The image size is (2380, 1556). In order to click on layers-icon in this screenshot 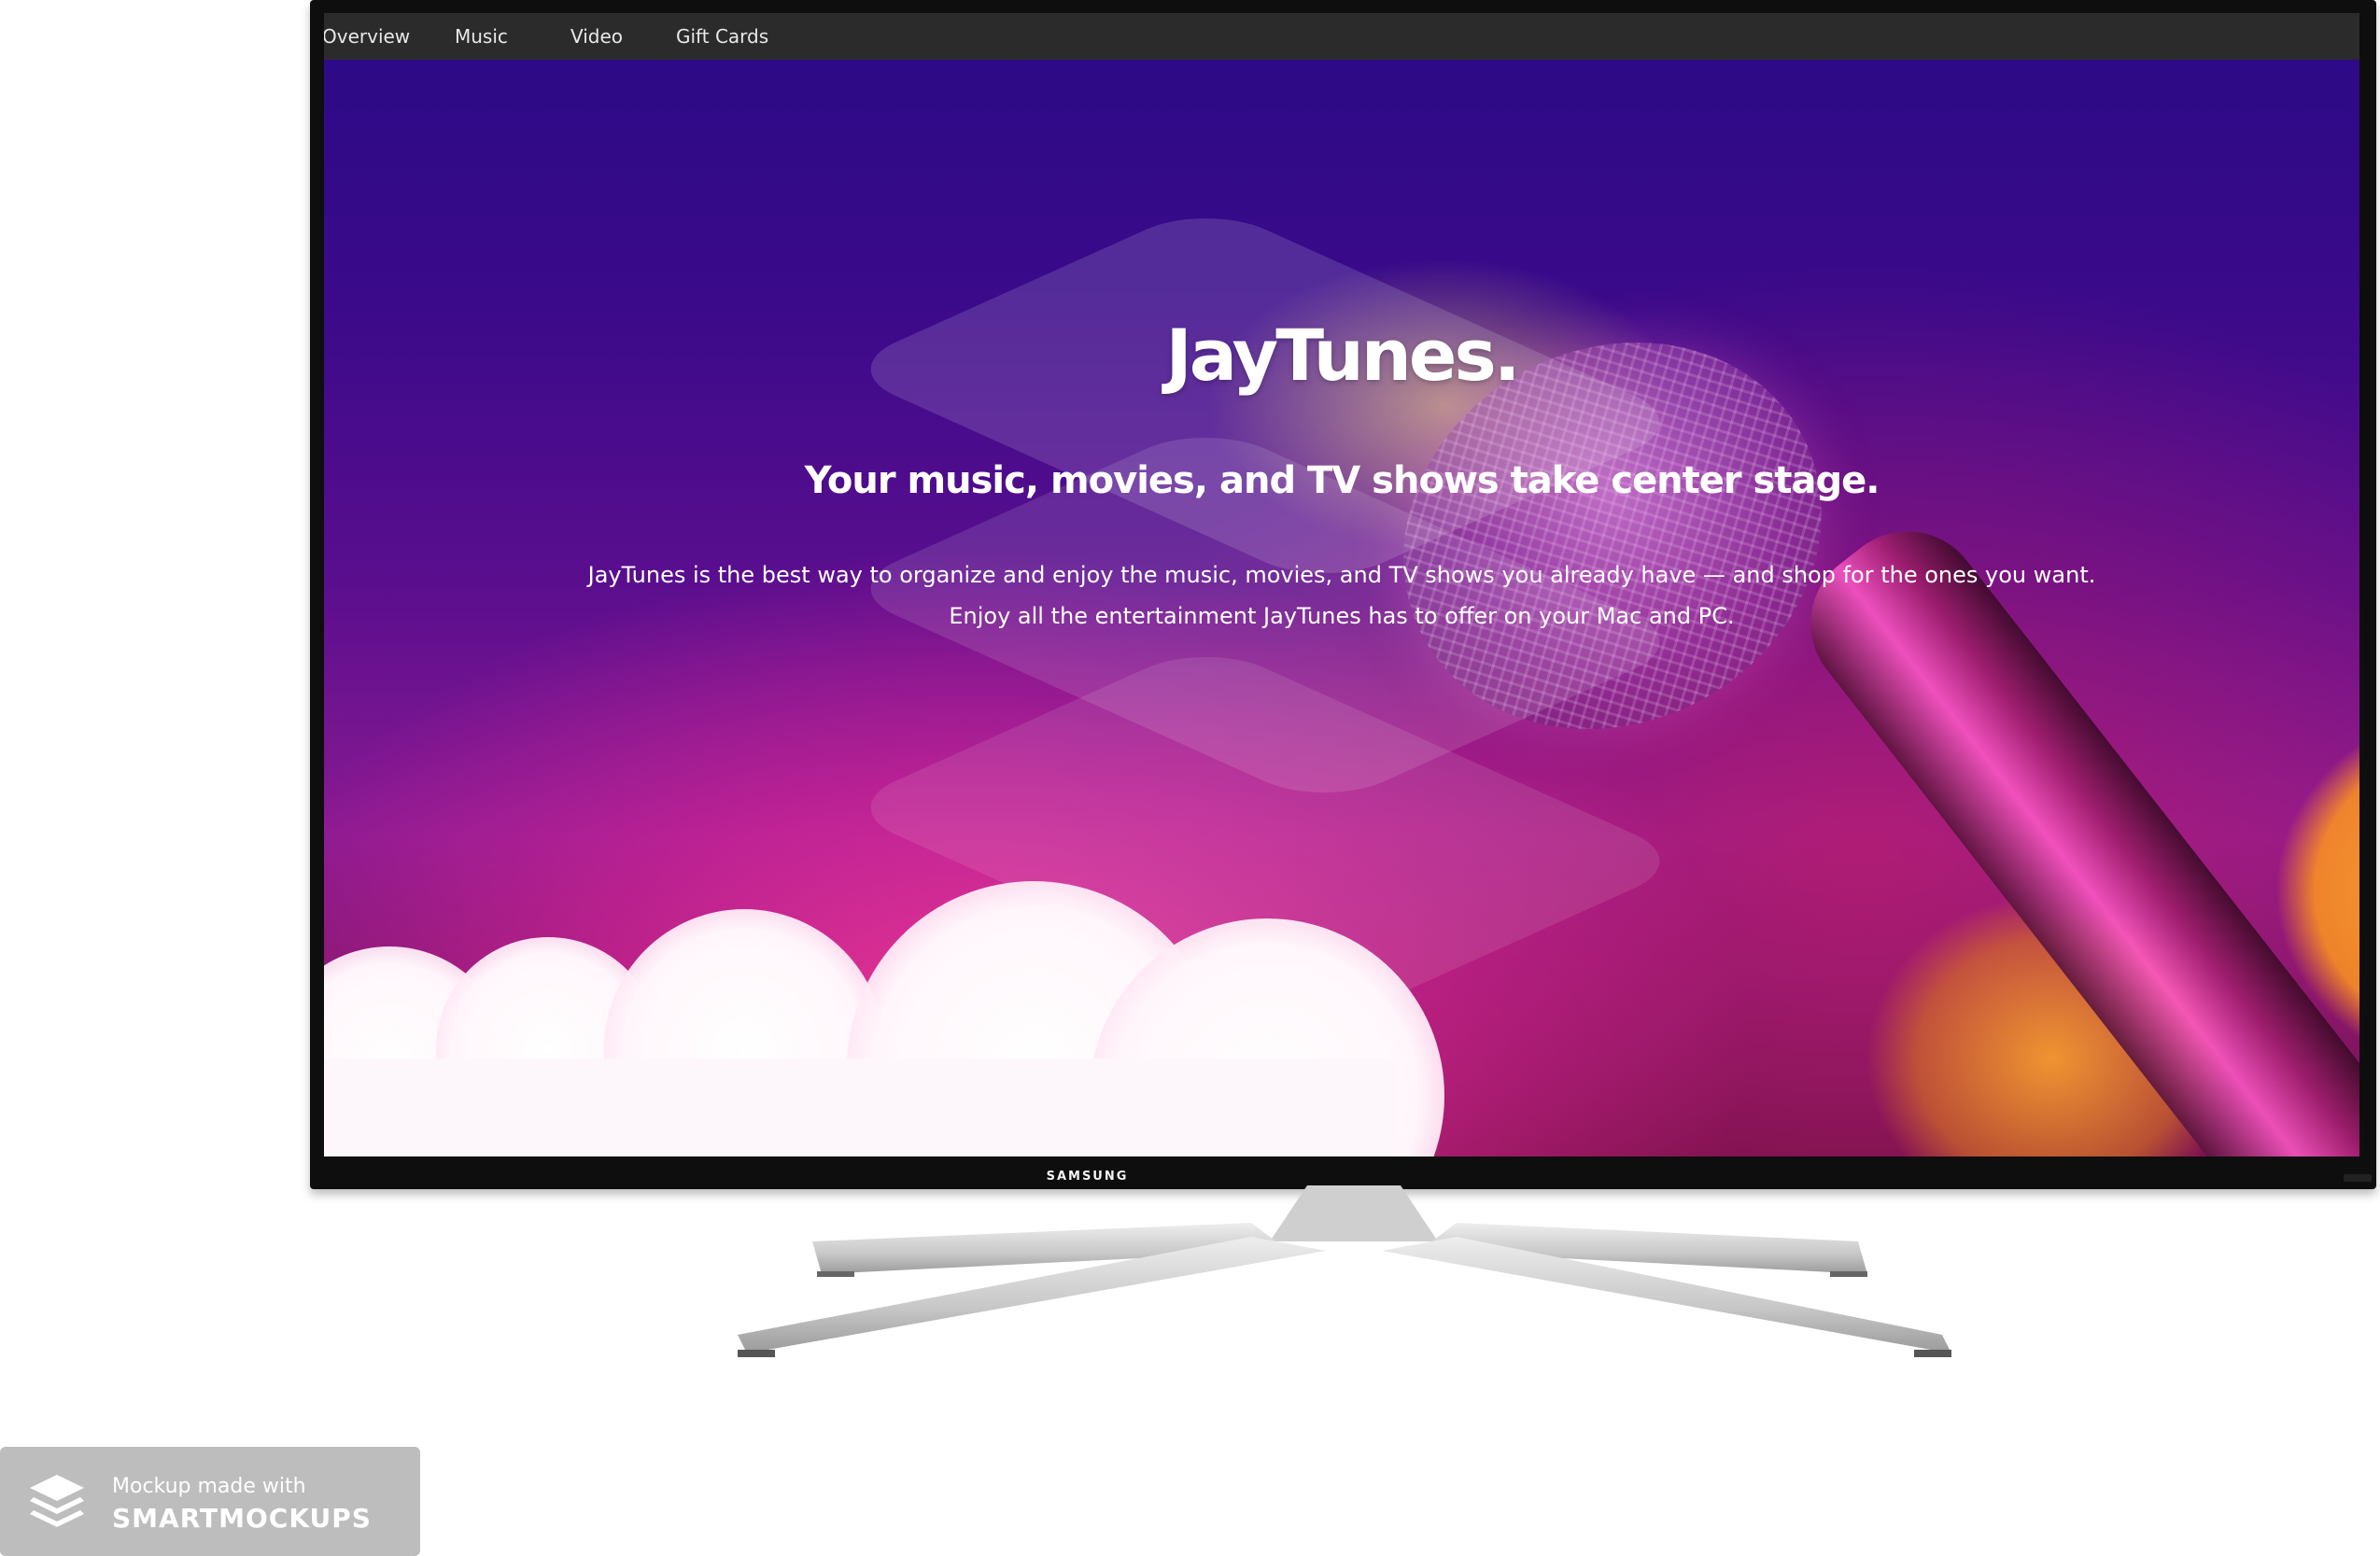, I will do `click(57, 1501)`.